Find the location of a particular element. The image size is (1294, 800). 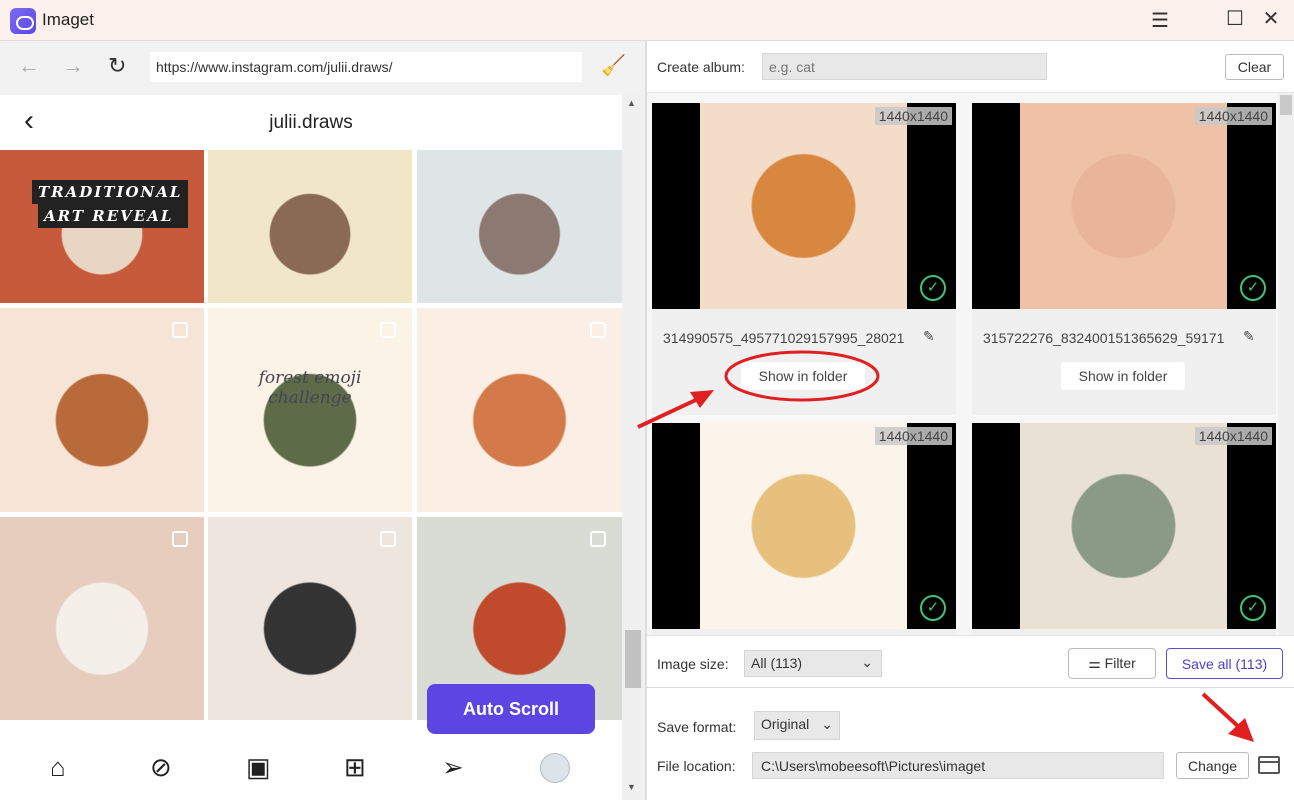

save-all-button: Save all (113) is located at coordinates (1224, 663).